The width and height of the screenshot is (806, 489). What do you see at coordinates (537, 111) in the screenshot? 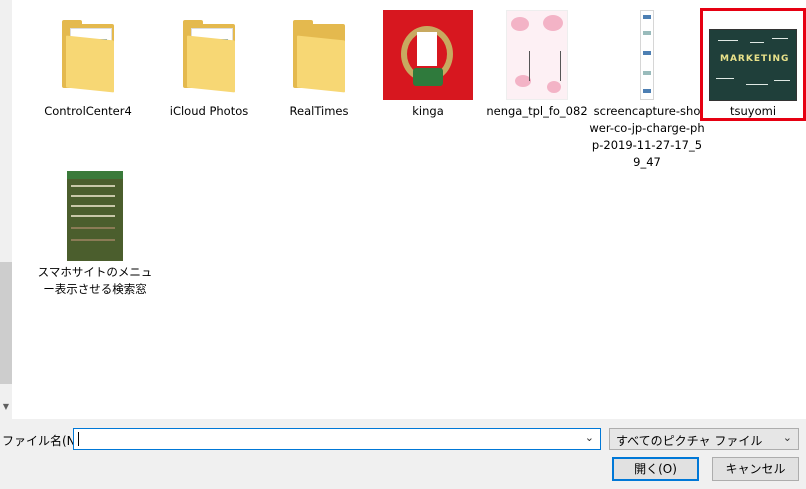
I see `file-label: nenga_tpl_fo_082` at bounding box center [537, 111].